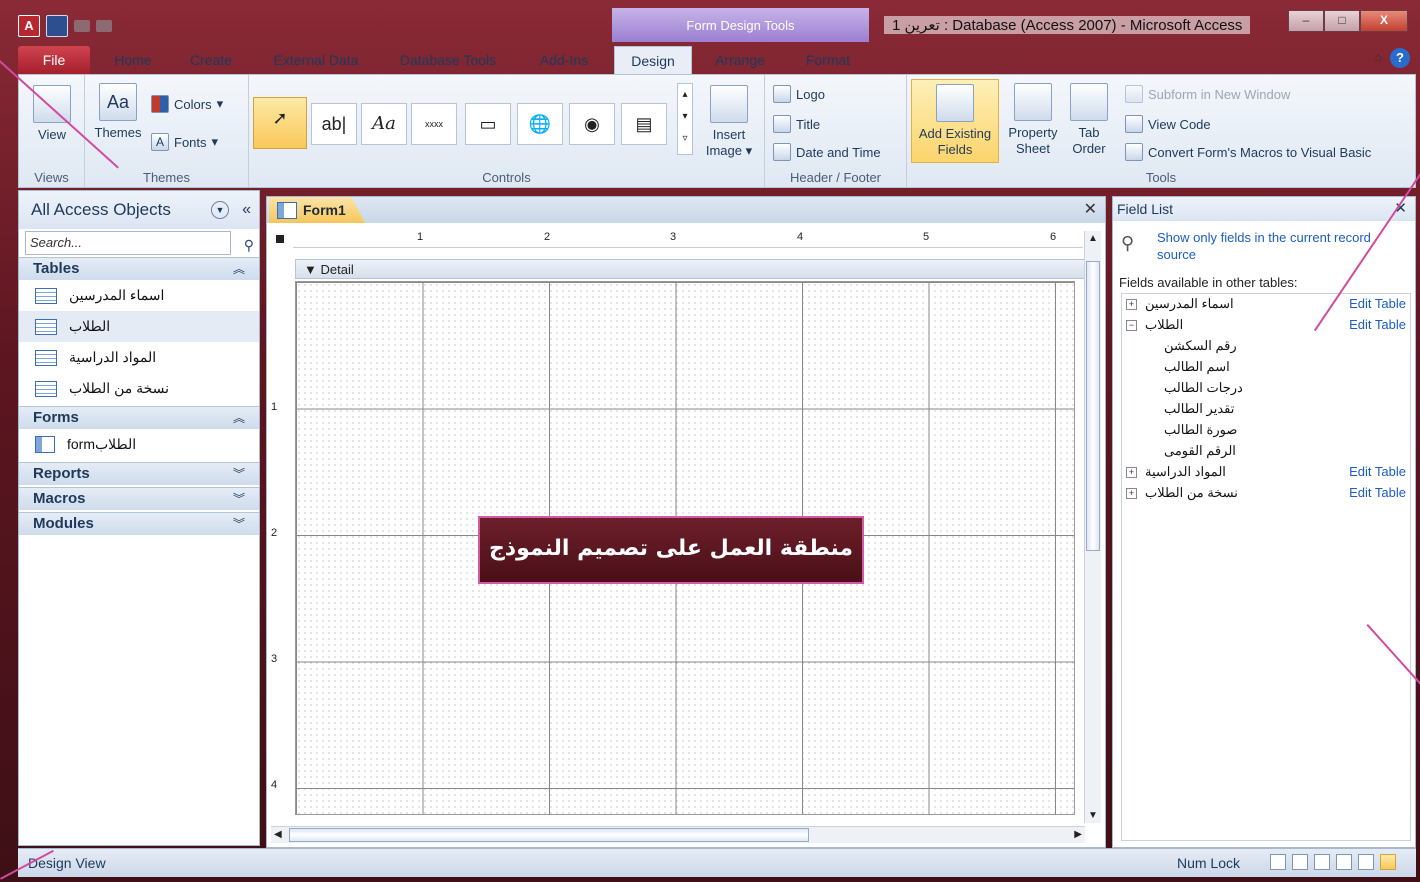  What do you see at coordinates (1090, 209) in the screenshot?
I see `close-document-icon: ✕` at bounding box center [1090, 209].